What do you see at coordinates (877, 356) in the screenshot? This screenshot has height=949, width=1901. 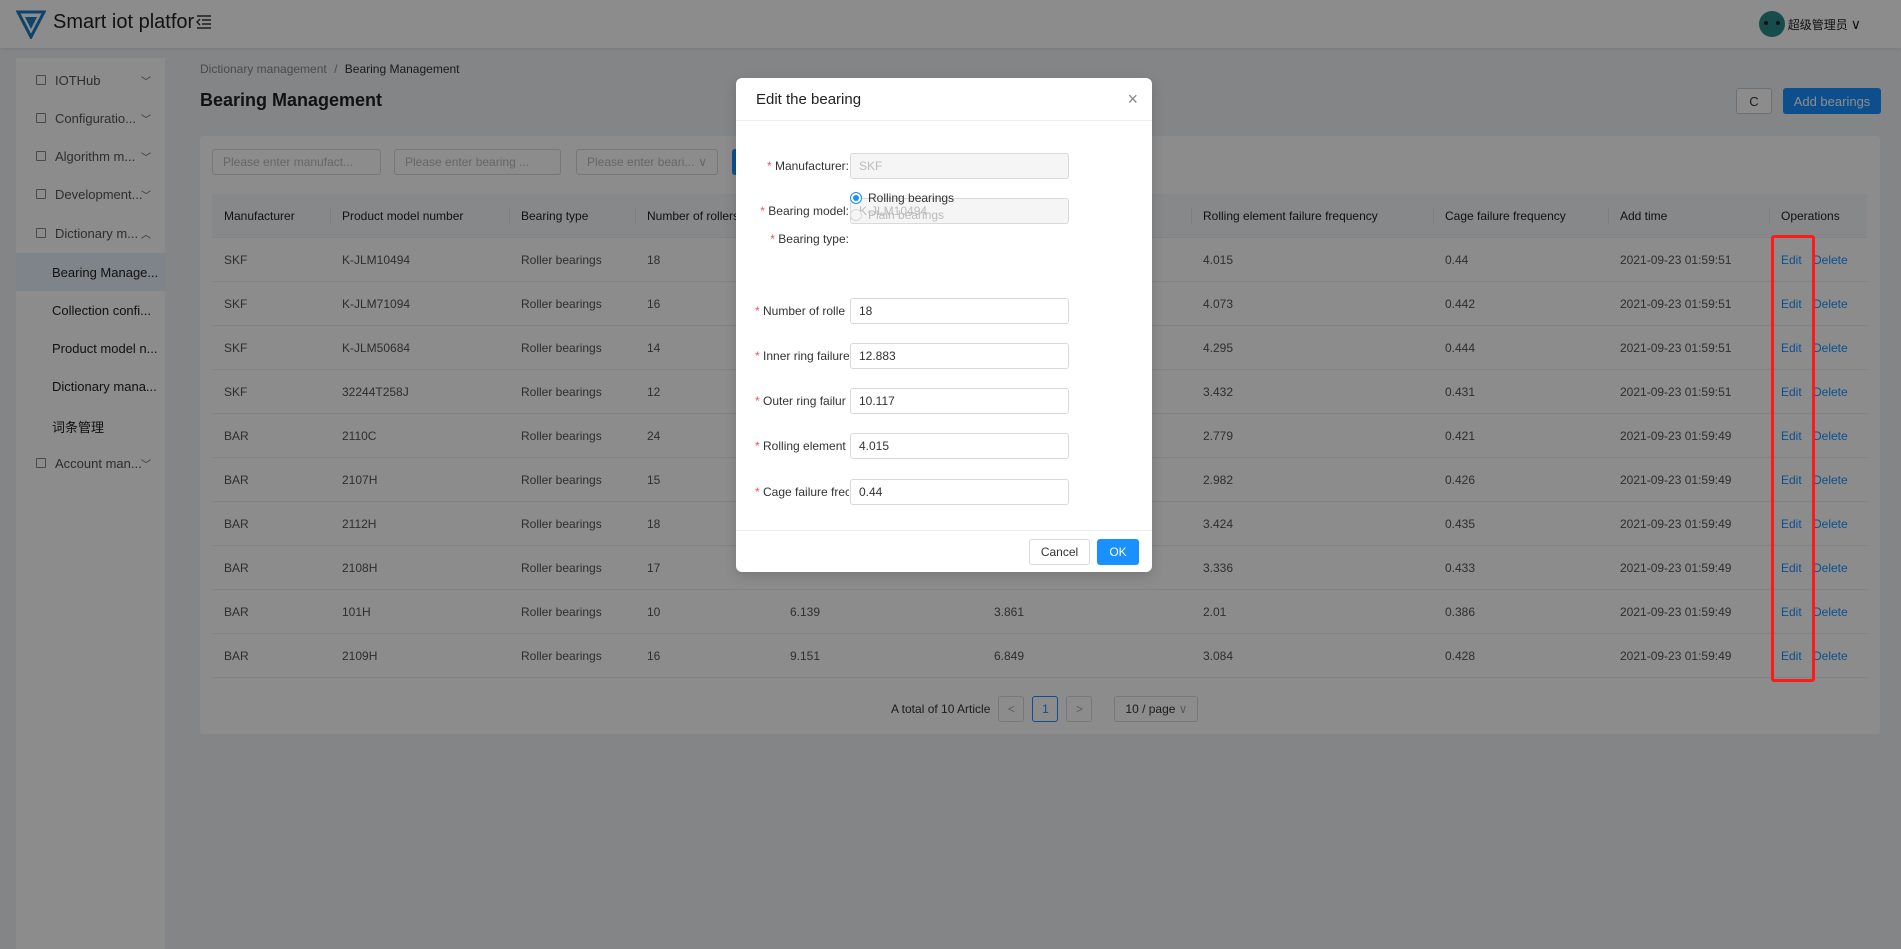 I see `form-input-value: 12.883` at bounding box center [877, 356].